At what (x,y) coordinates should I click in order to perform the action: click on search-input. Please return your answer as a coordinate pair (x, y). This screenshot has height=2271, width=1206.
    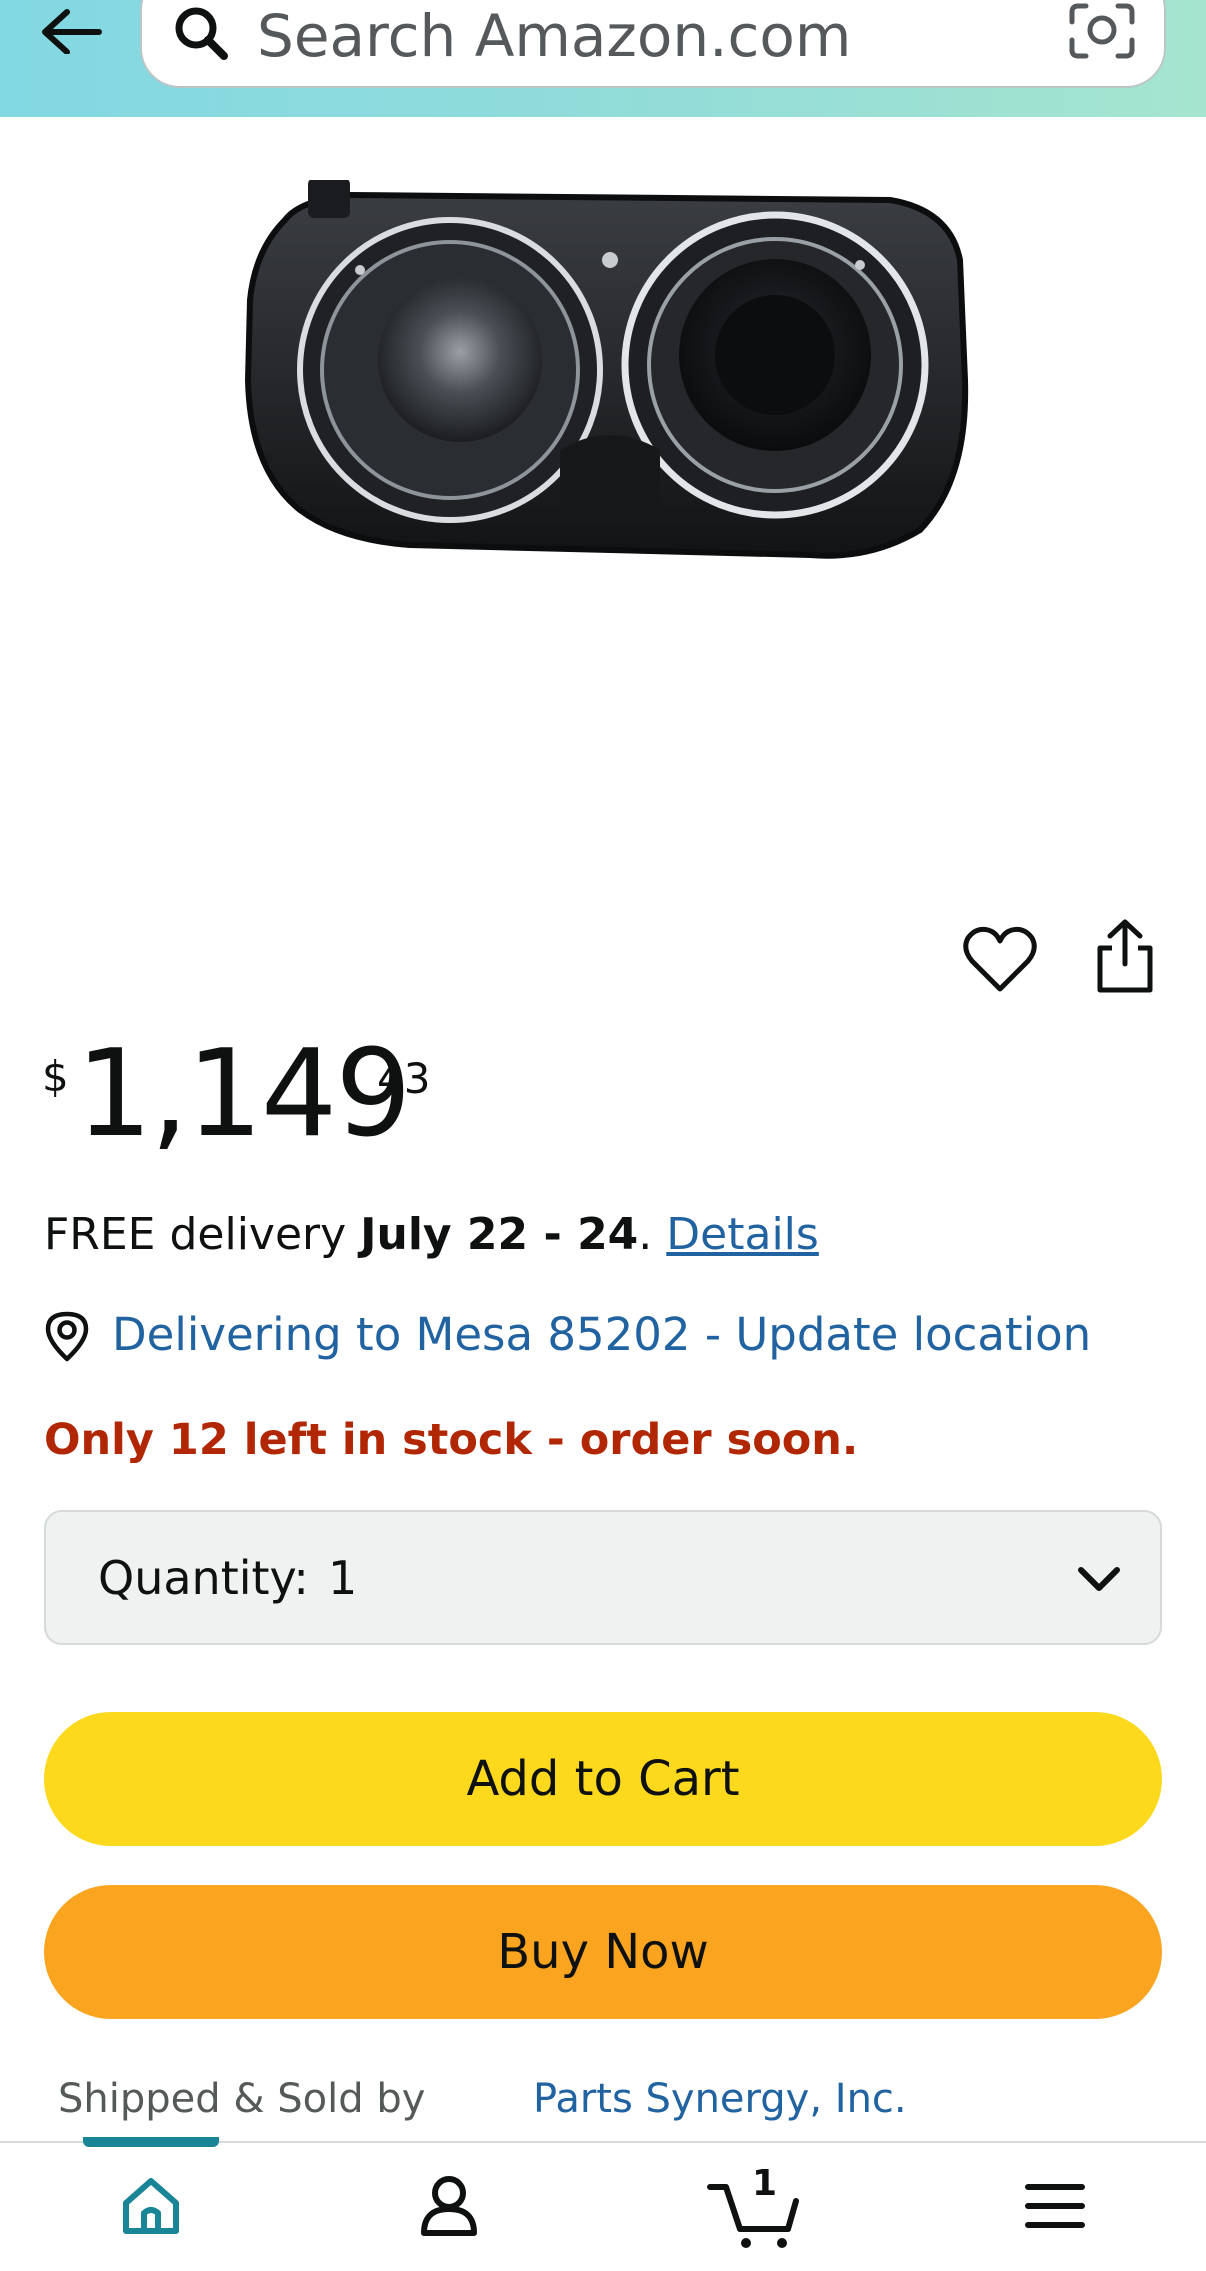
    Looking at the image, I should click on (667, 36).